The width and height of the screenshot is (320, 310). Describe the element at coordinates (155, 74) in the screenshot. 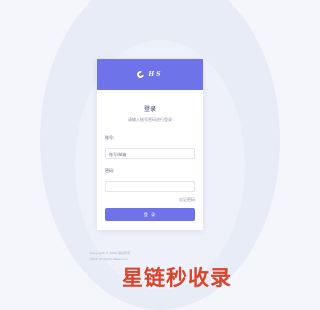

I see `logo-text: HS` at that location.